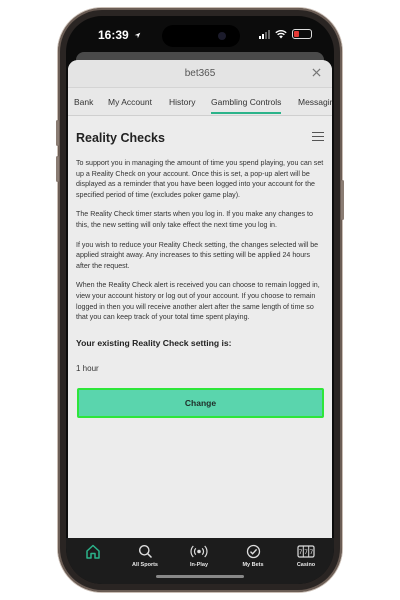  I want to click on hamburger-menu-icon, so click(318, 137).